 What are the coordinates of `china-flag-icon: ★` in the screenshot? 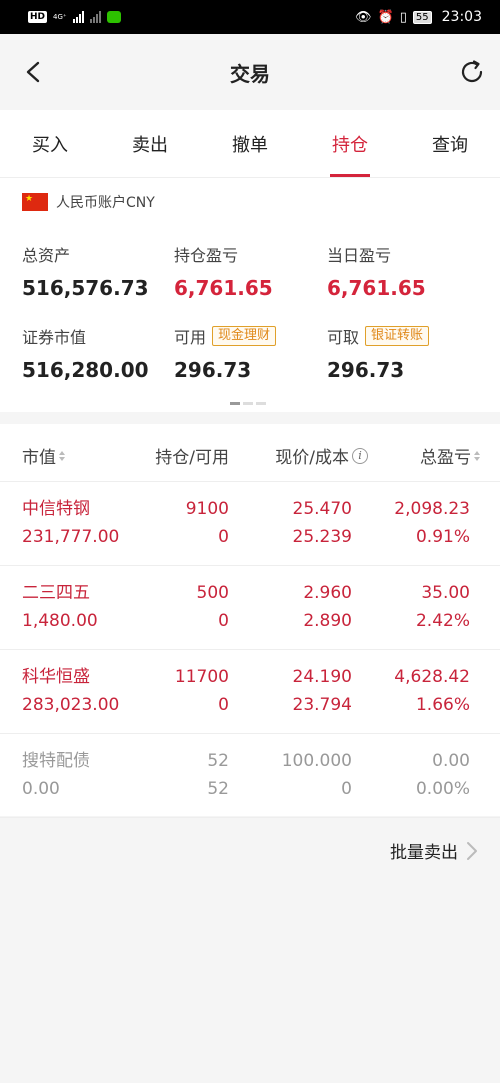 It's located at (35, 202).